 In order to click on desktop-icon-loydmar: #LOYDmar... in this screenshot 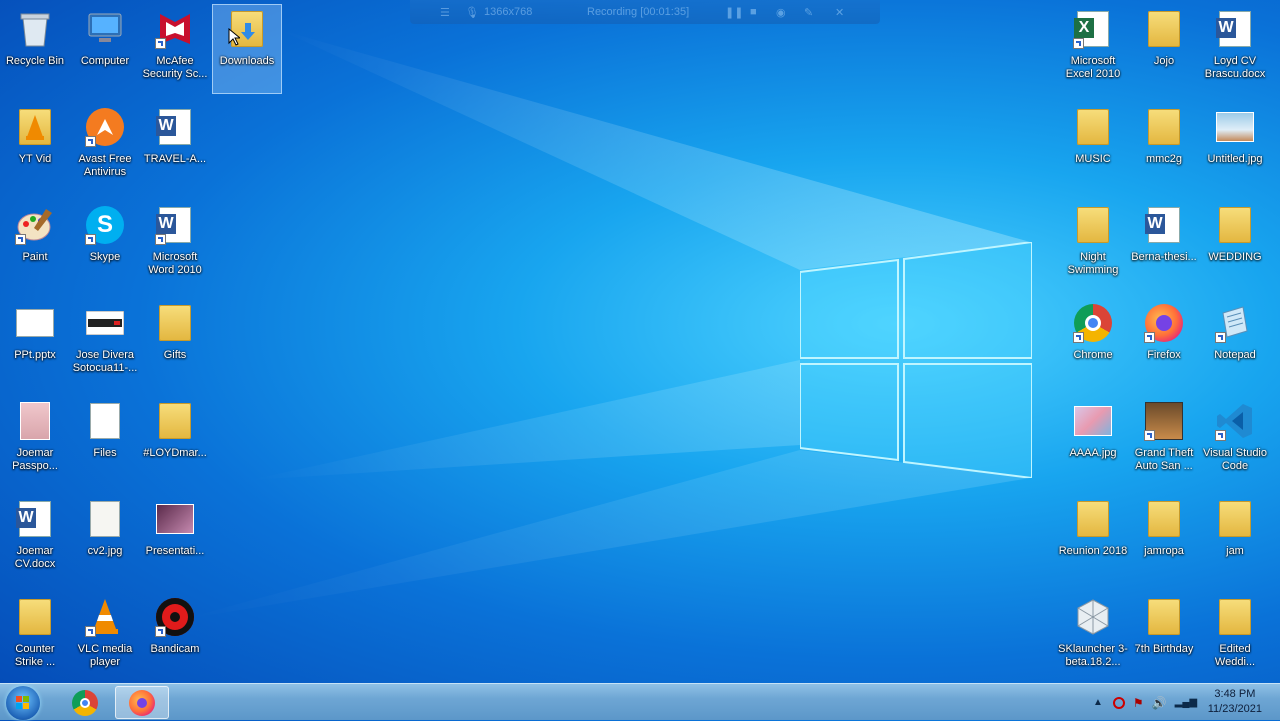, I will do `click(175, 441)`.